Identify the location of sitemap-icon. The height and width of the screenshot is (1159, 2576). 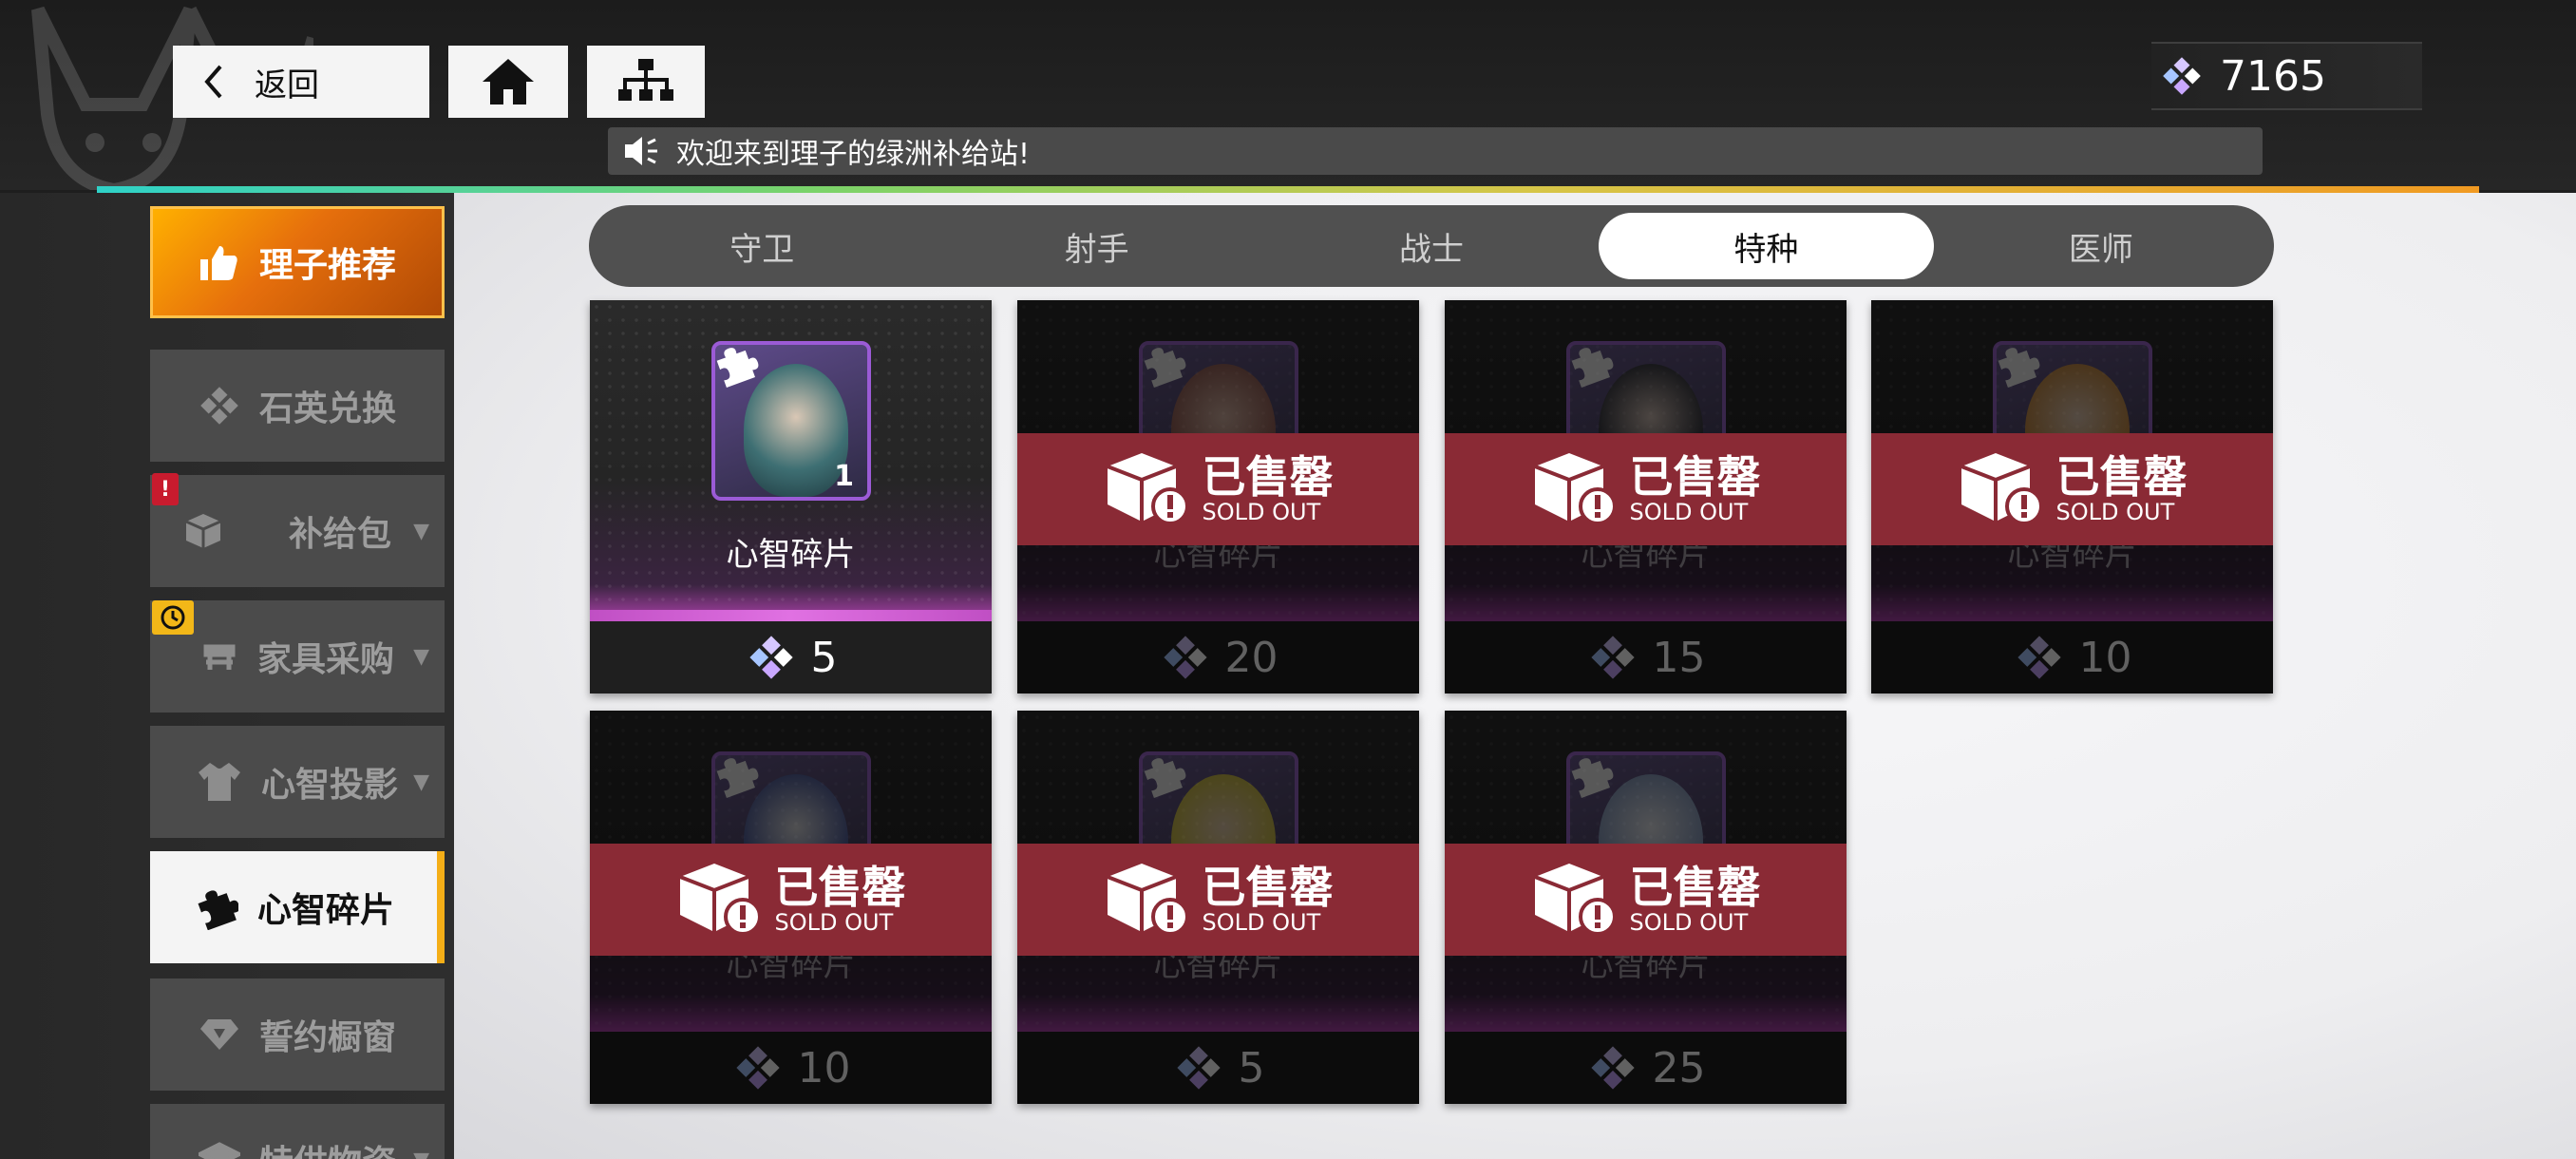
(645, 80).